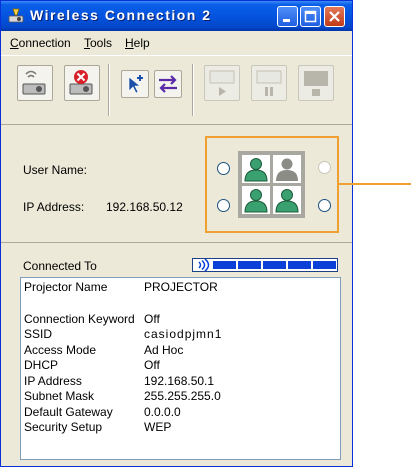 The height and width of the screenshot is (467, 413). What do you see at coordinates (223, 205) in the screenshot?
I see `layout-radio-bottom-left` at bounding box center [223, 205].